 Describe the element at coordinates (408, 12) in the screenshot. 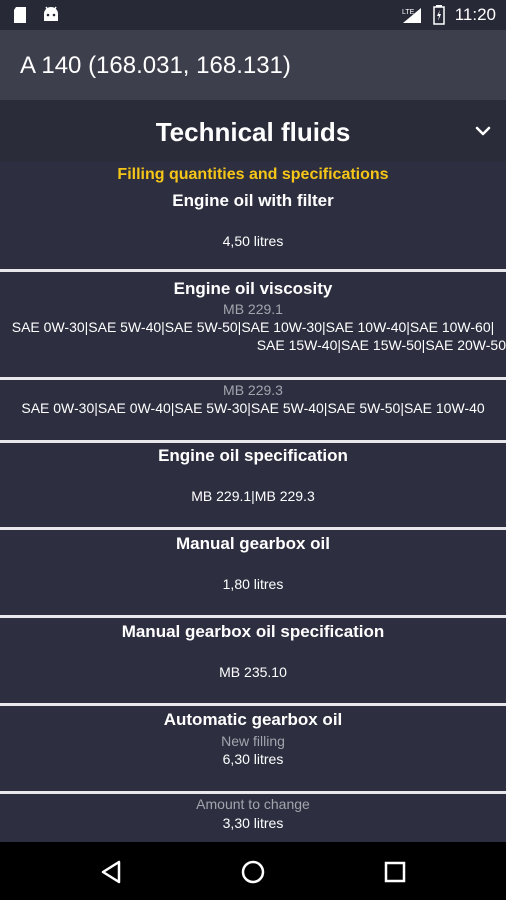

I see `svg-text: LTE` at that location.